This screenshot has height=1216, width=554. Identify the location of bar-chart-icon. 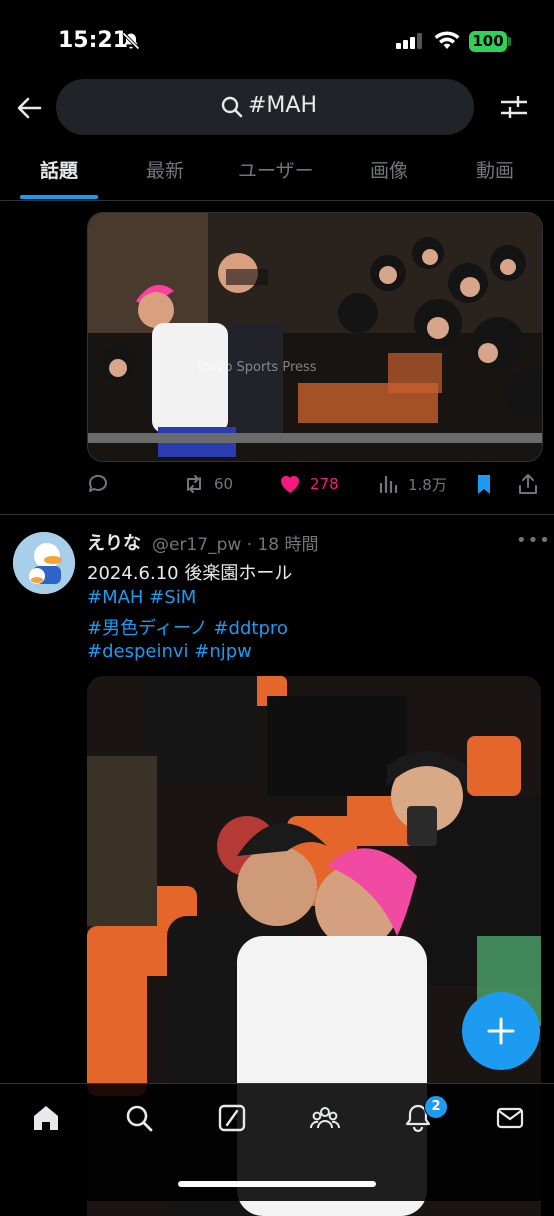
(388, 484).